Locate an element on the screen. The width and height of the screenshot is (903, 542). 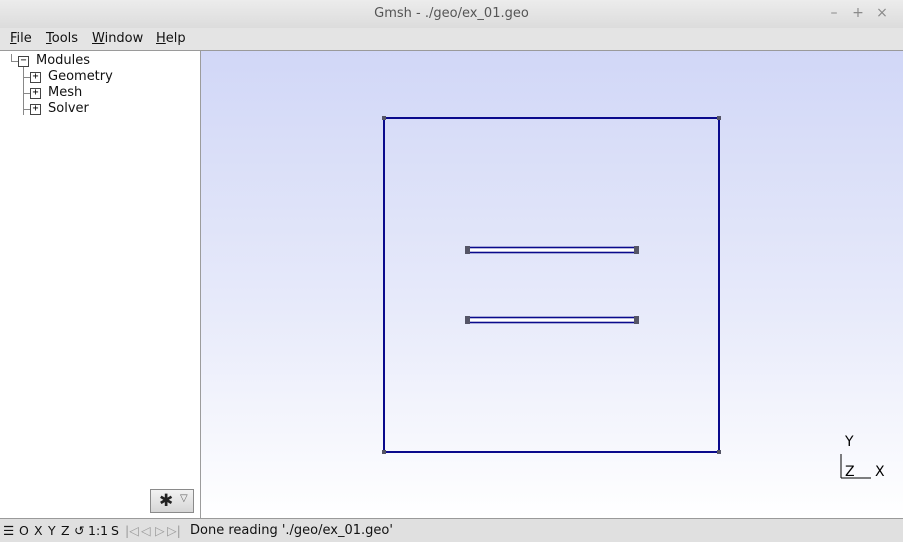
view-y-button: Y is located at coordinates (52, 530).